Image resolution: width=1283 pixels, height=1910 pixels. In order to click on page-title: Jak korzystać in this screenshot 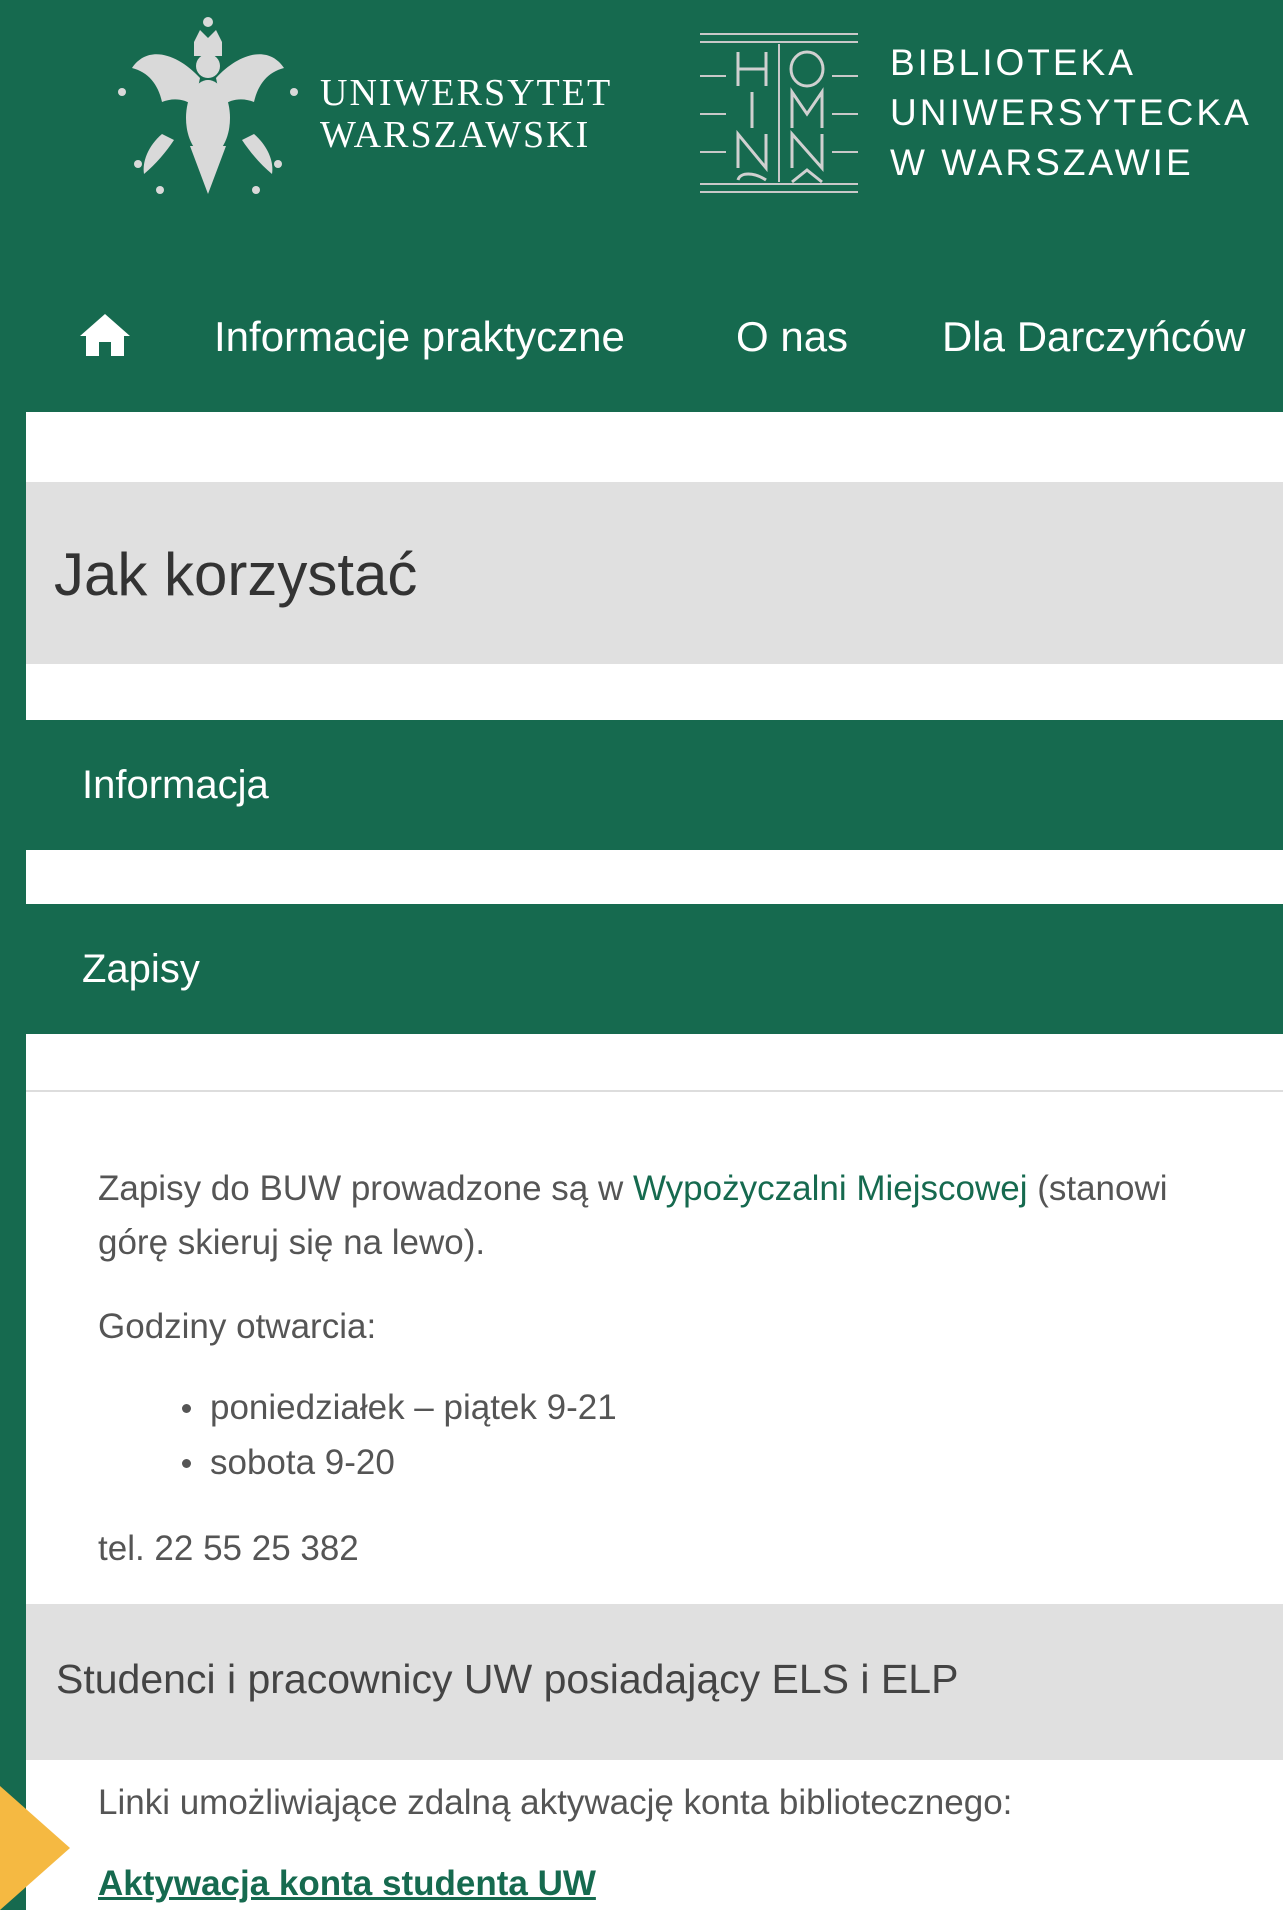, I will do `click(236, 574)`.